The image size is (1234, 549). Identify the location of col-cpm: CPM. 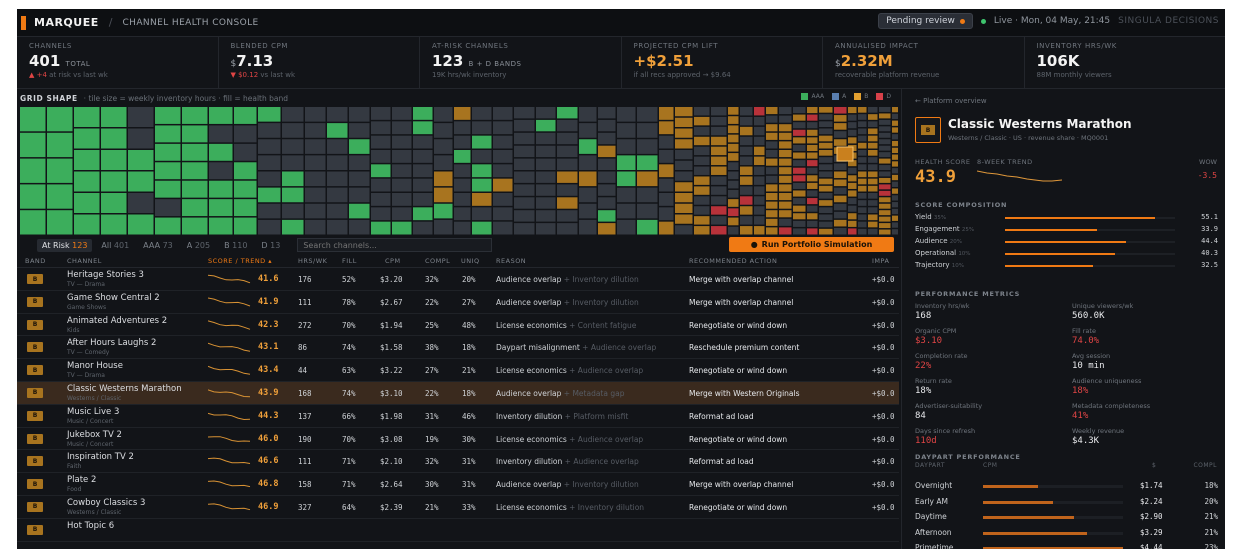
(393, 261).